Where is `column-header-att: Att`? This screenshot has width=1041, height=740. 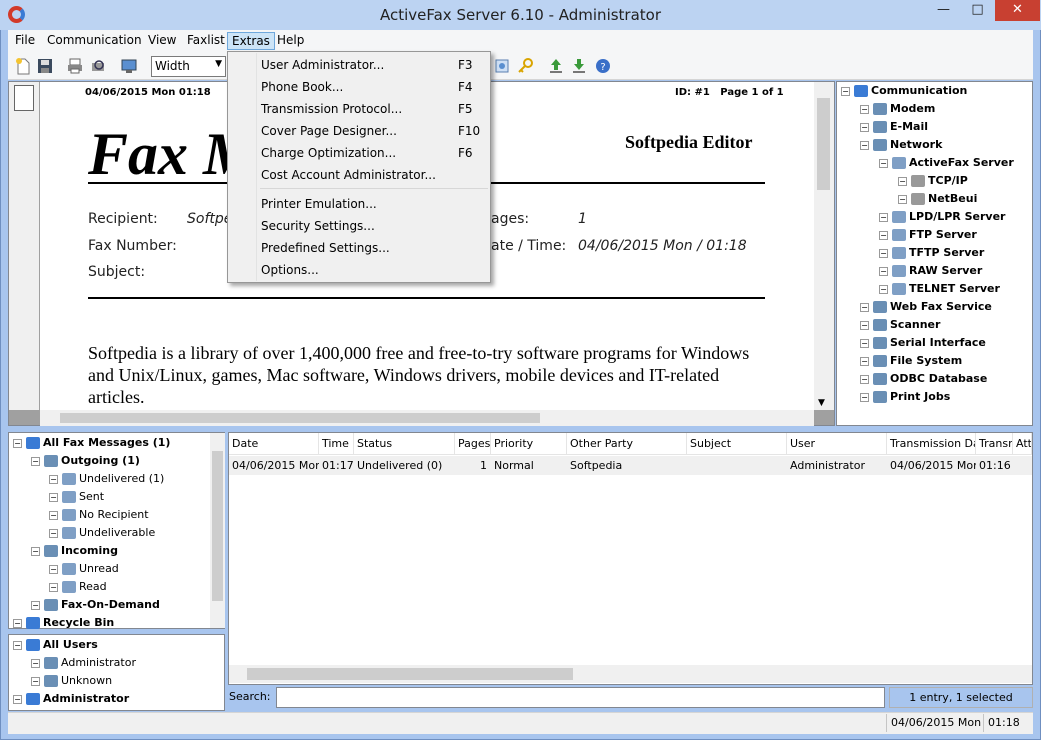 column-header-att: Att is located at coordinates (1022, 444).